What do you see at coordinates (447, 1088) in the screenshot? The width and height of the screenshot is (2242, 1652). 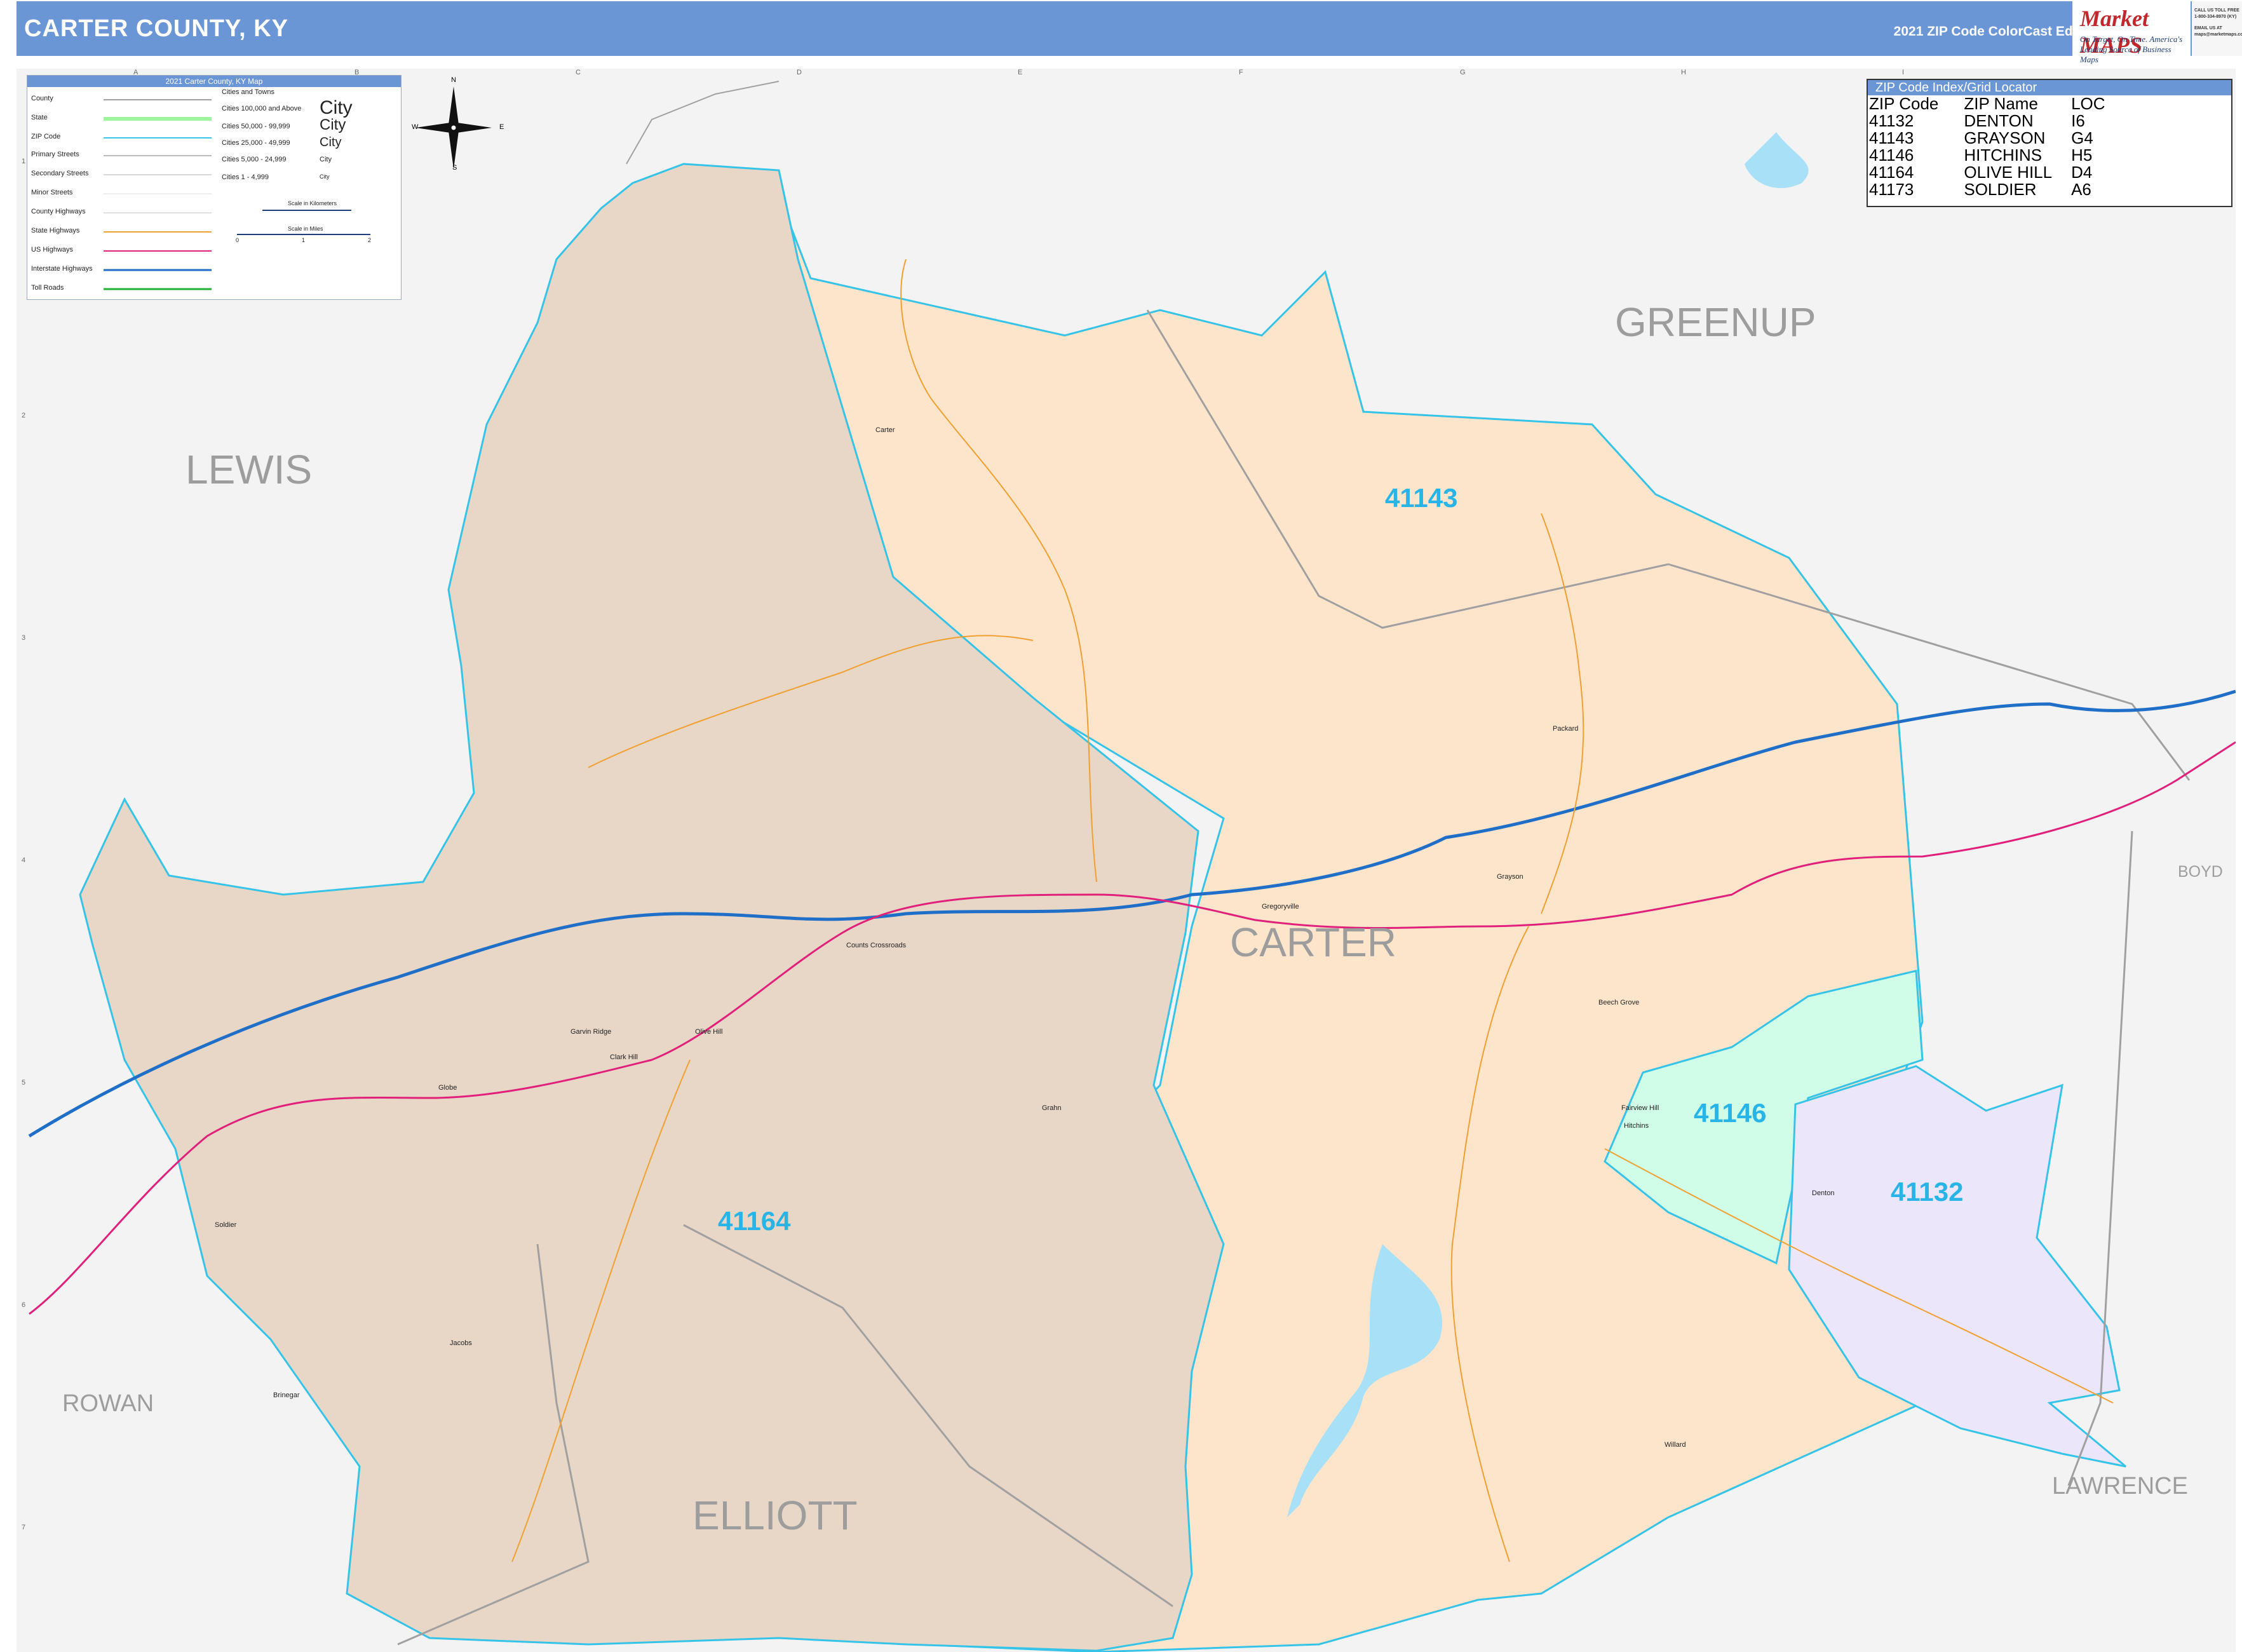 I see `town-label: Globe` at bounding box center [447, 1088].